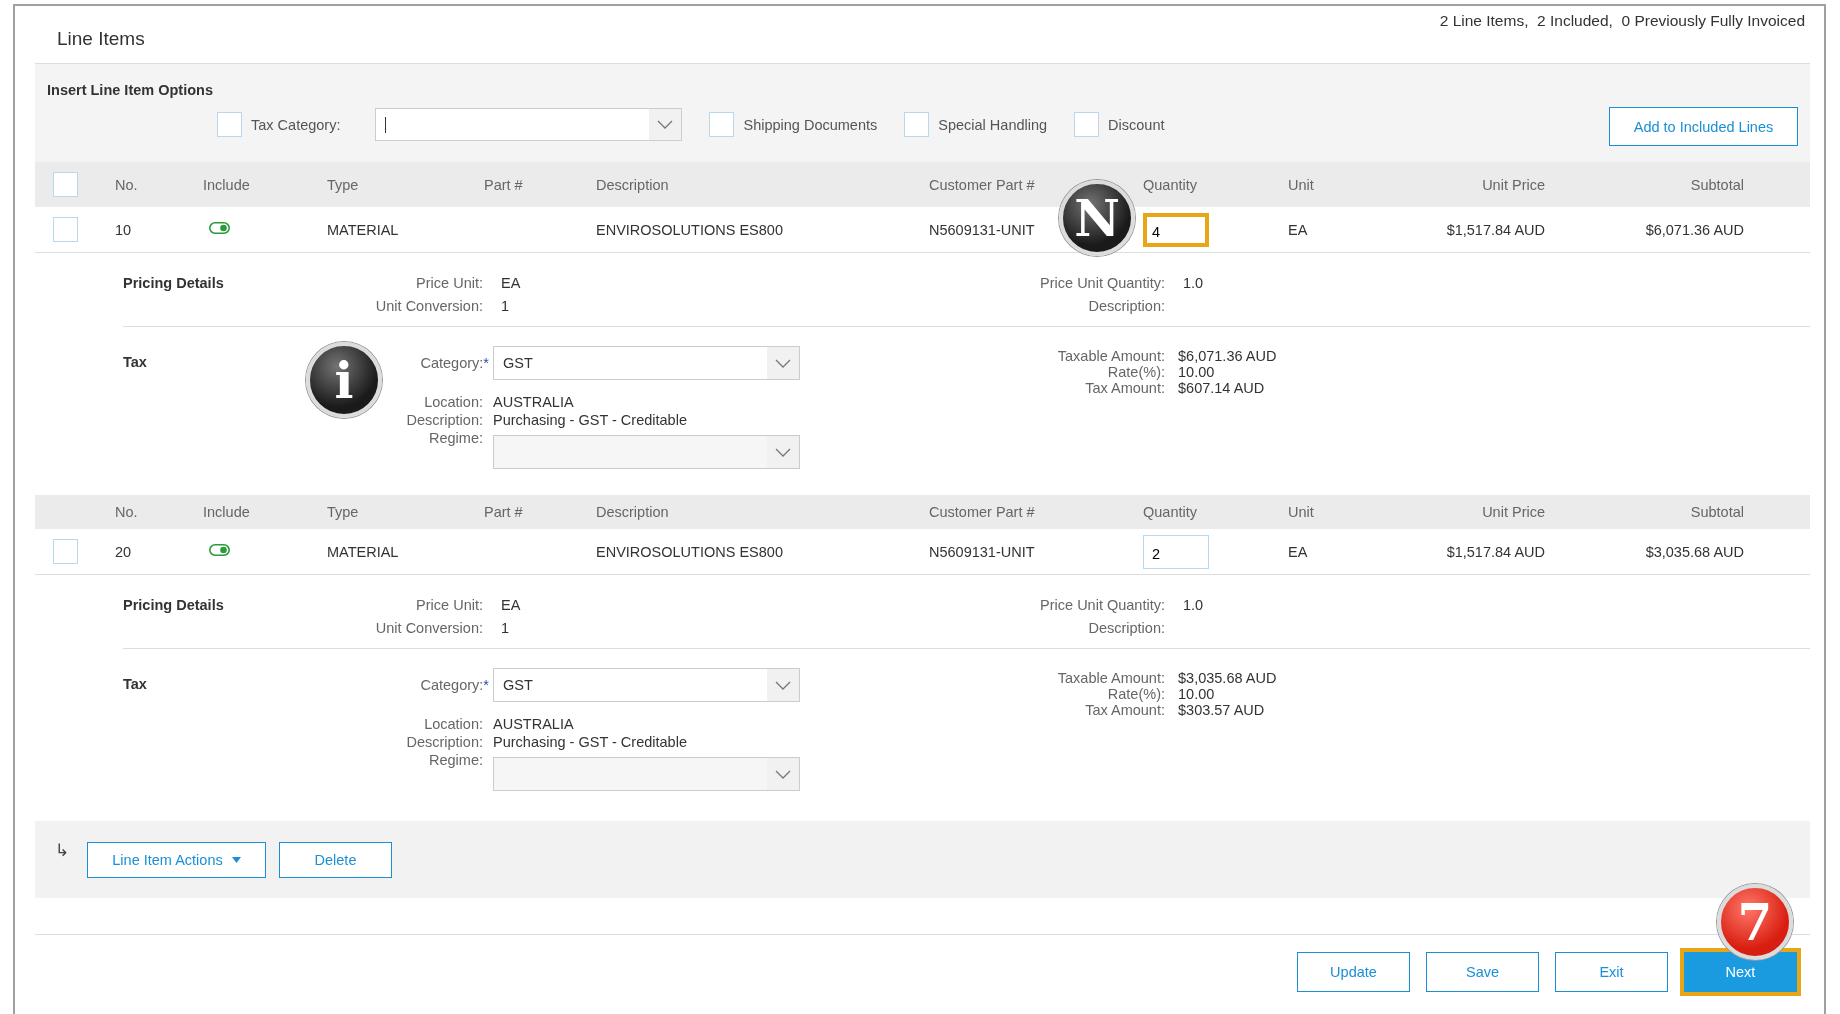  Describe the element at coordinates (1694, 551) in the screenshot. I see `table-cell-text: $3,035.68 AUD` at that location.